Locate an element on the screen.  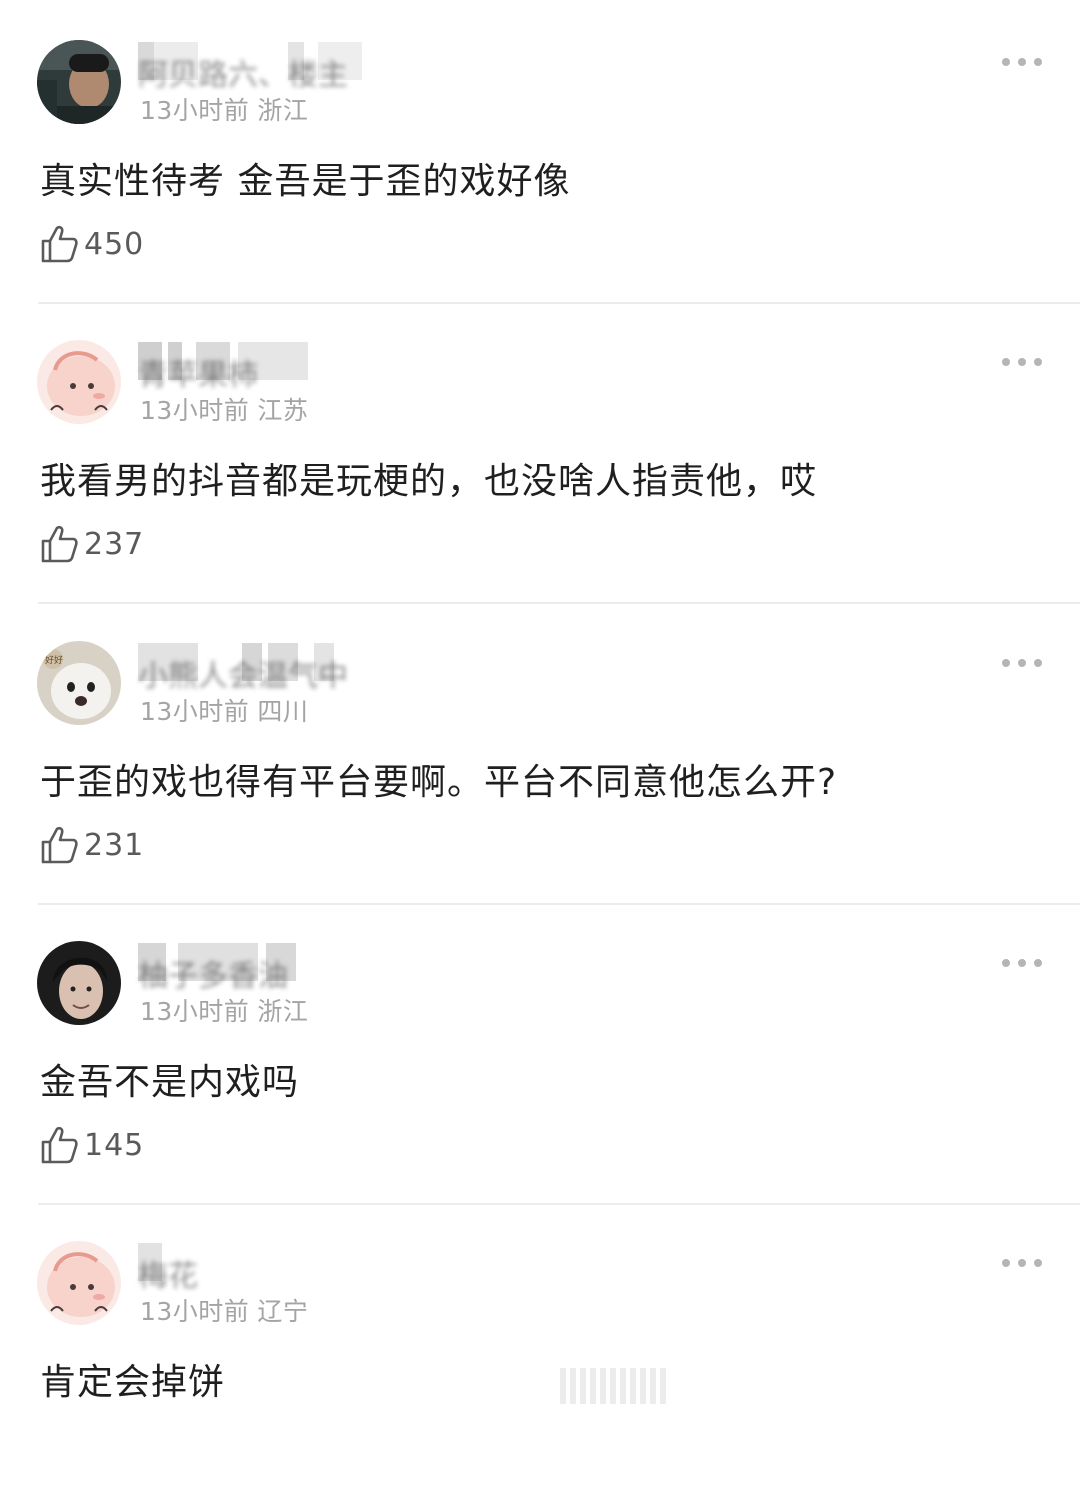
user-avatar: 好好 is located at coordinates (79, 683).